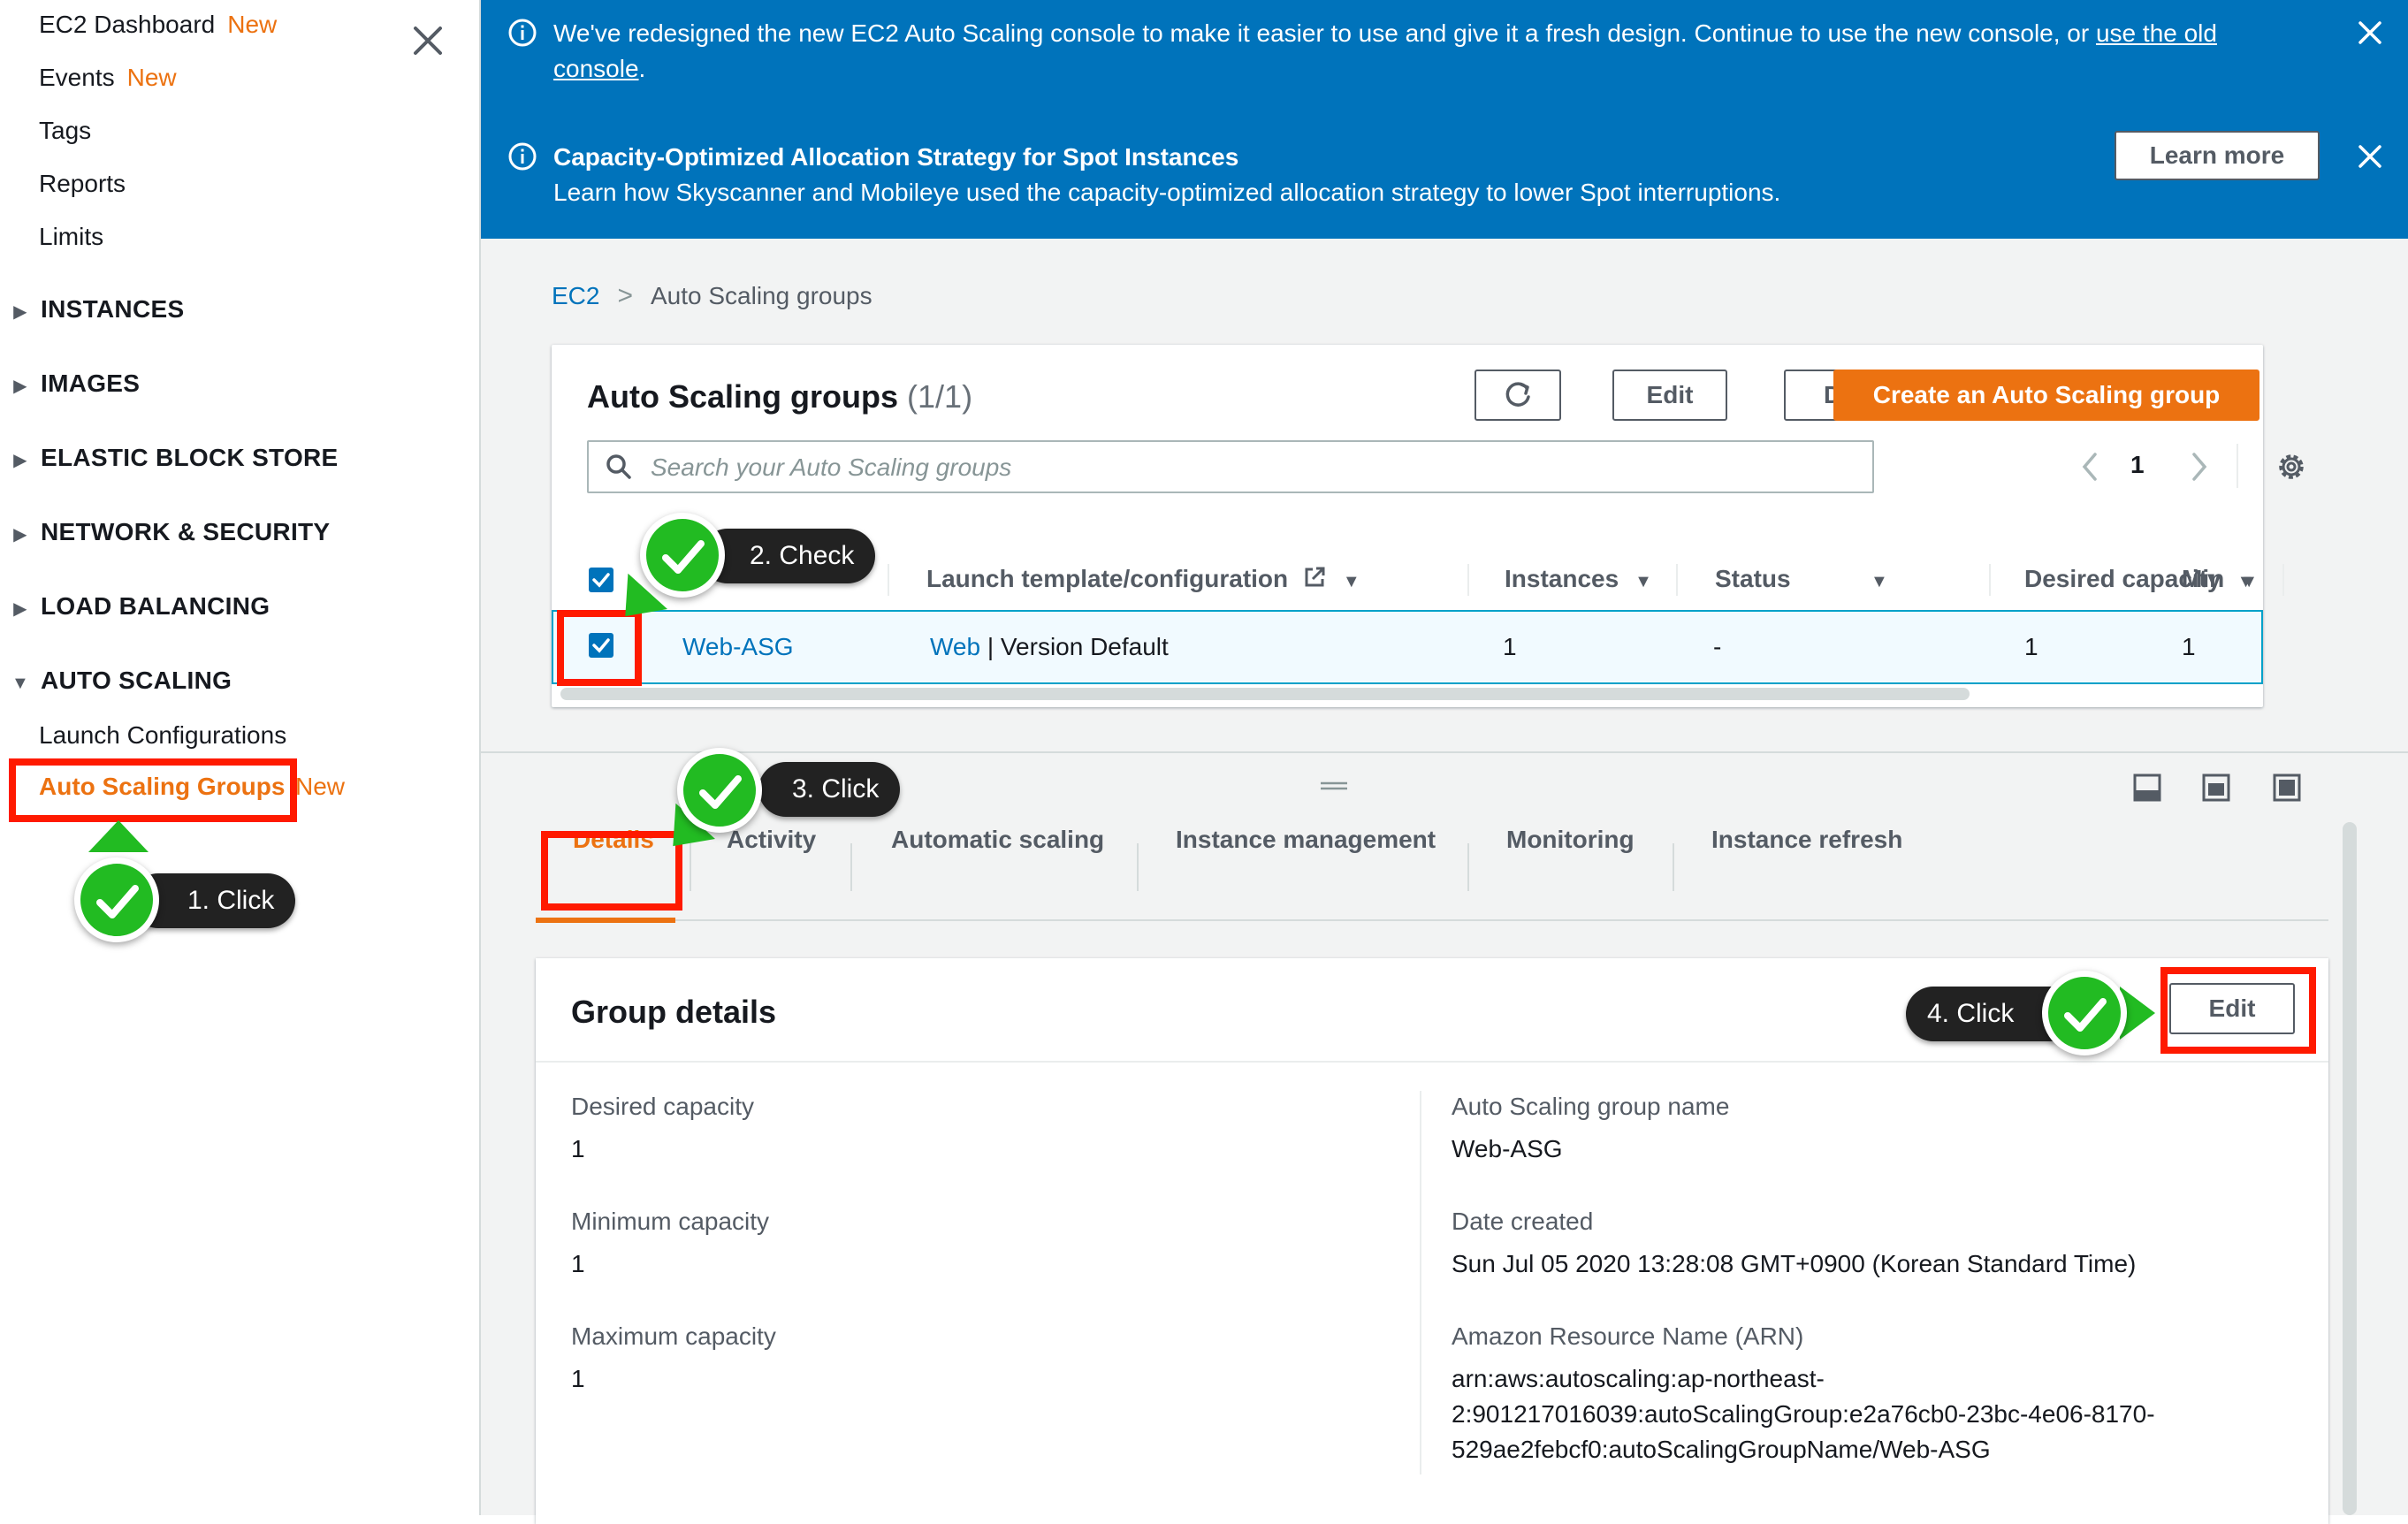 The image size is (2408, 1524). What do you see at coordinates (1306, 839) in the screenshot?
I see `tab-instance-management: Instance management` at bounding box center [1306, 839].